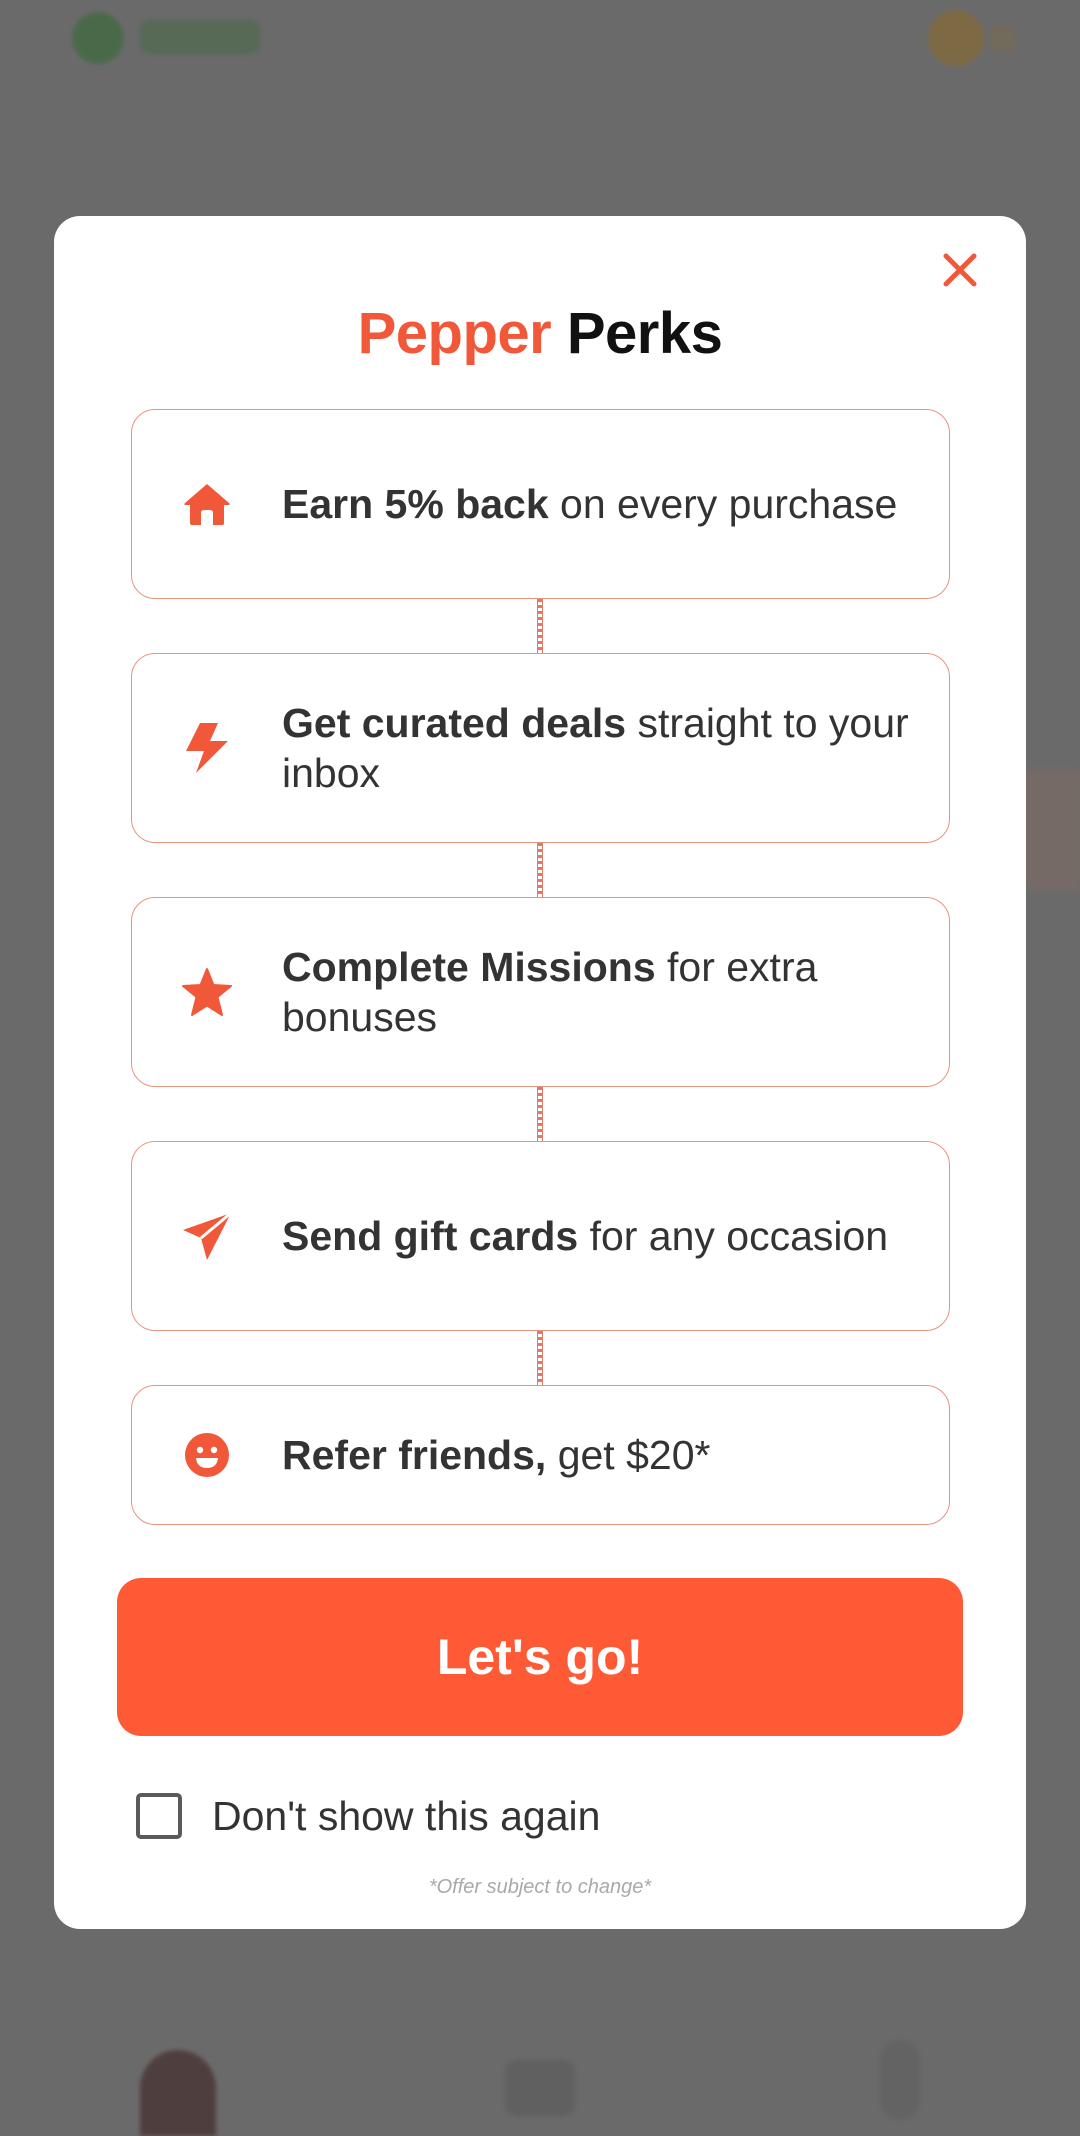  I want to click on background-coin-count, so click(1003, 39).